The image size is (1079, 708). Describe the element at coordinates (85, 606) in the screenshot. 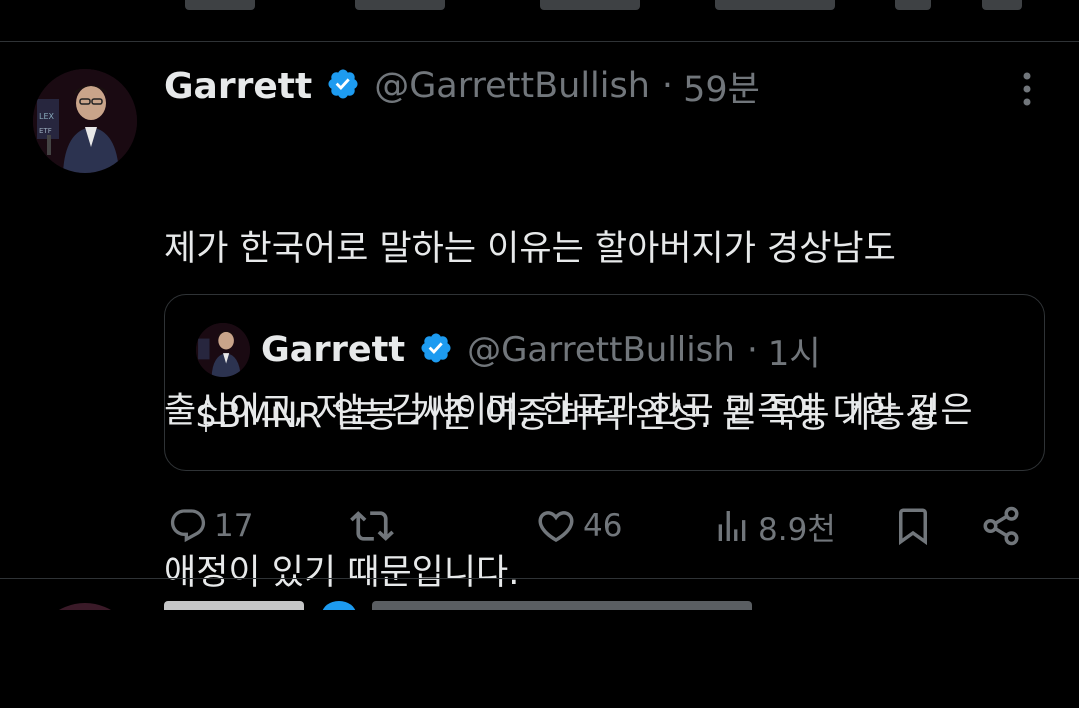

I see `next-tweet-avatar` at that location.